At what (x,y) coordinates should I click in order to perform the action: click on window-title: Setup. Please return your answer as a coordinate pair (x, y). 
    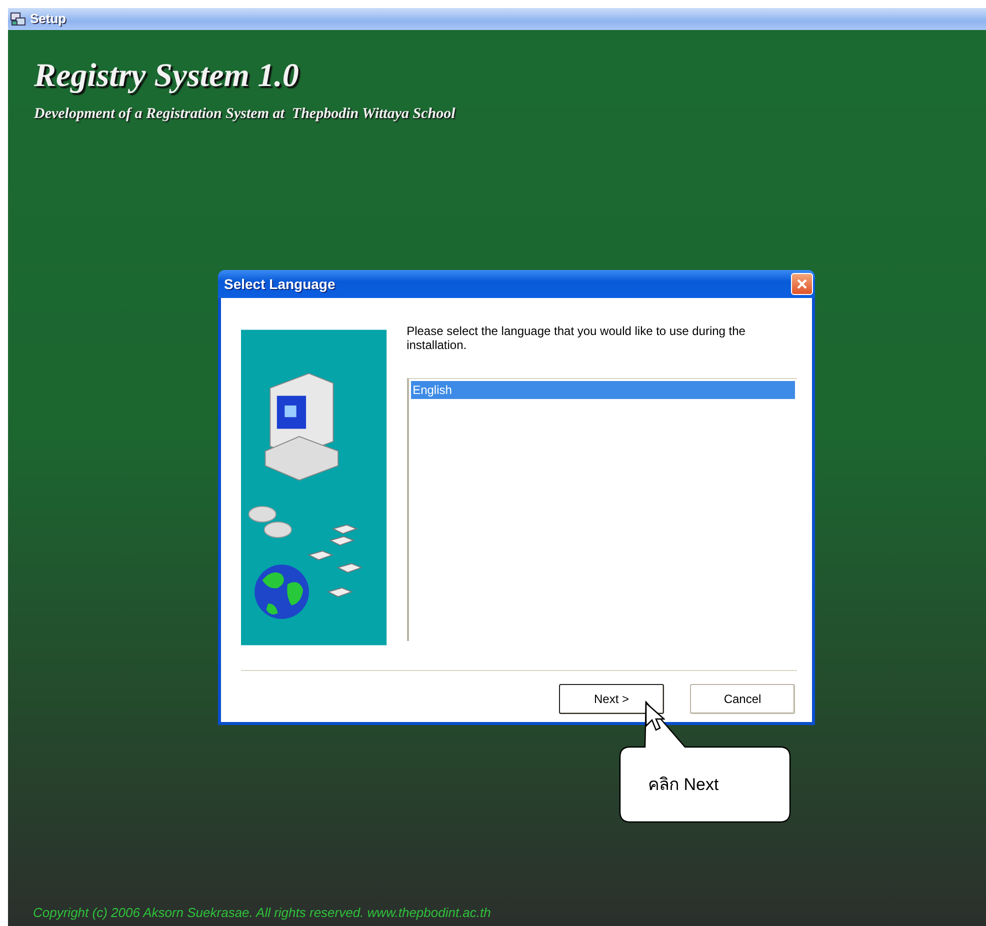
    Looking at the image, I should click on (48, 19).